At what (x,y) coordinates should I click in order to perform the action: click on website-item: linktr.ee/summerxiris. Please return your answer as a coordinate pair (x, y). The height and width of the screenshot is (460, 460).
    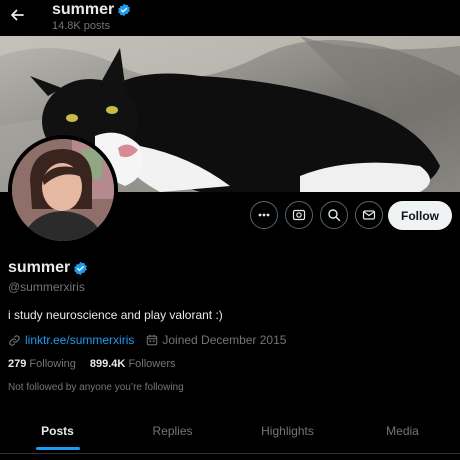
    Looking at the image, I should click on (71, 340).